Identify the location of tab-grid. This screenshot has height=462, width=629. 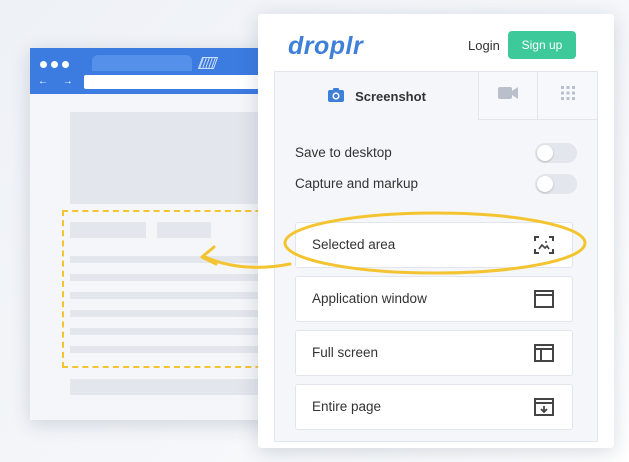
(567, 96).